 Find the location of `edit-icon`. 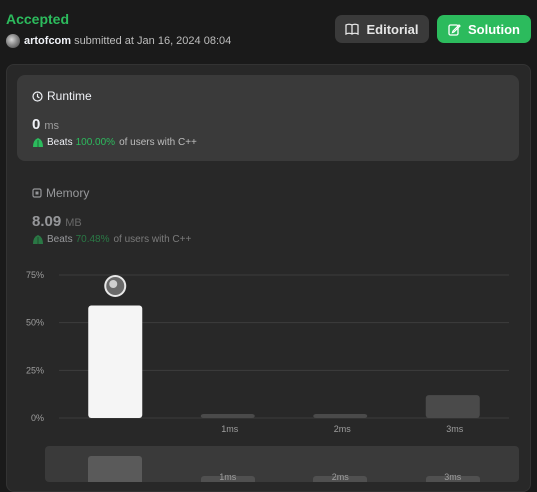

edit-icon is located at coordinates (454, 29).